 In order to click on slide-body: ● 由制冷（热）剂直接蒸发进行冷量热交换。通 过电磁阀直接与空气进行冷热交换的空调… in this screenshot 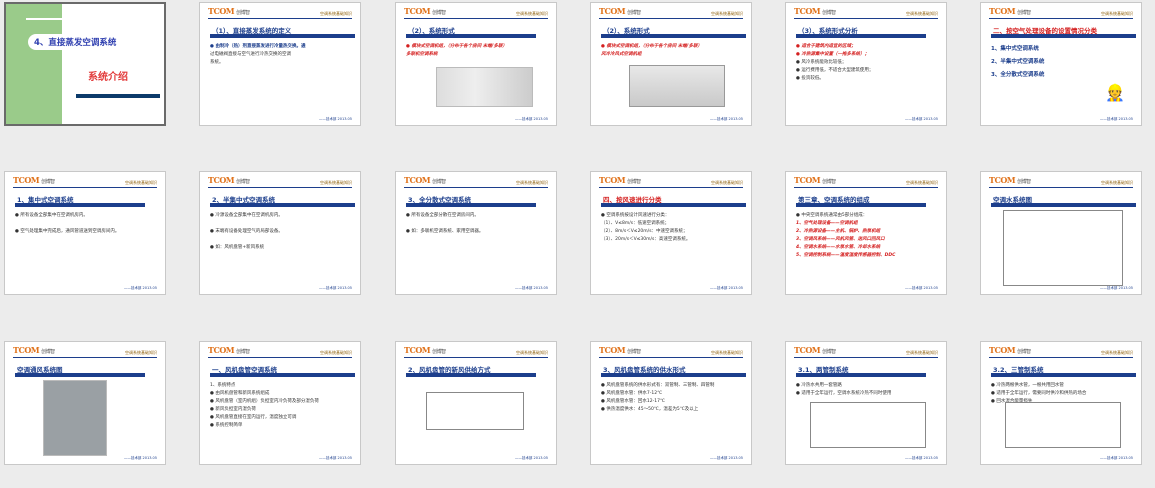, I will do `click(282, 55)`.